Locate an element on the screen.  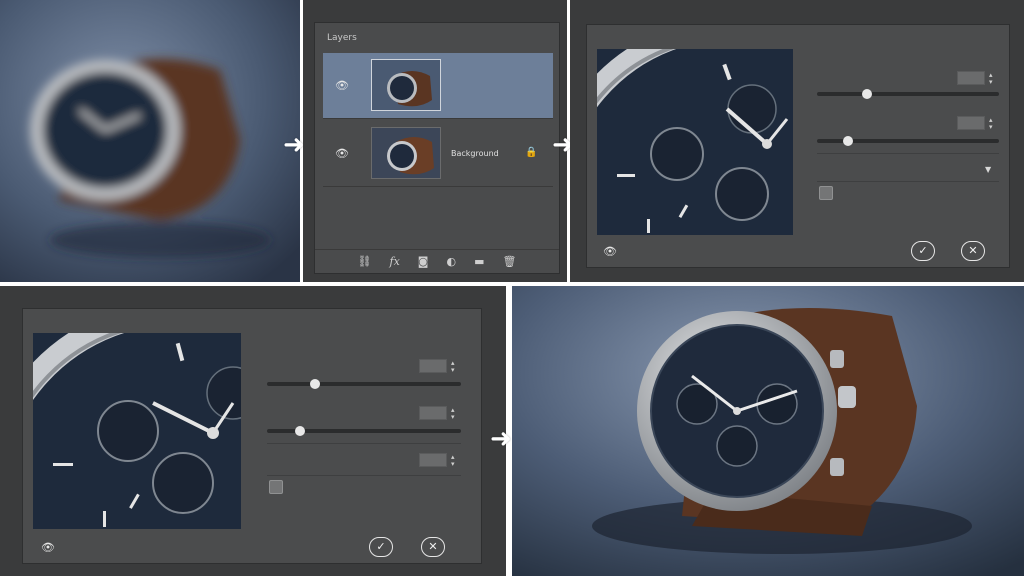
lock-icon: 🔒 is located at coordinates (531, 152).